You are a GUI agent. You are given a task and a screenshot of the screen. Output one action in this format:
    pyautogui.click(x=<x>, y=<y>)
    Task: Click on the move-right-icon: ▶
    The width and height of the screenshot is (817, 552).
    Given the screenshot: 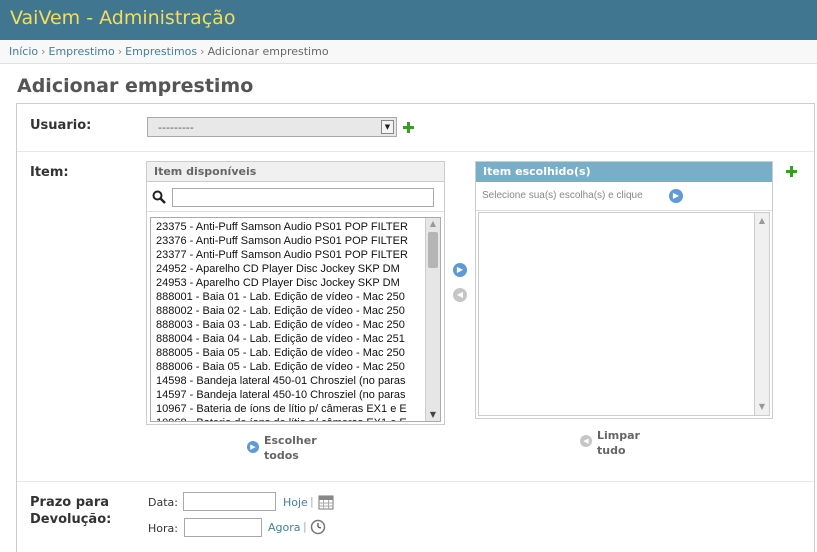 What is the action you would take?
    pyautogui.click(x=460, y=270)
    